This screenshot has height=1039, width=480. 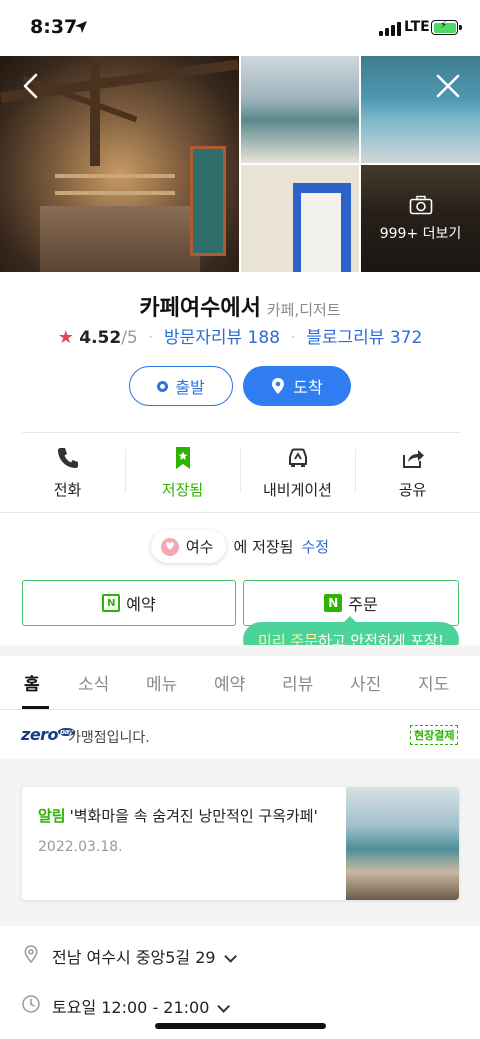 What do you see at coordinates (222, 338) in the screenshot?
I see `visitor-review-link: 방문자리뷰 188` at bounding box center [222, 338].